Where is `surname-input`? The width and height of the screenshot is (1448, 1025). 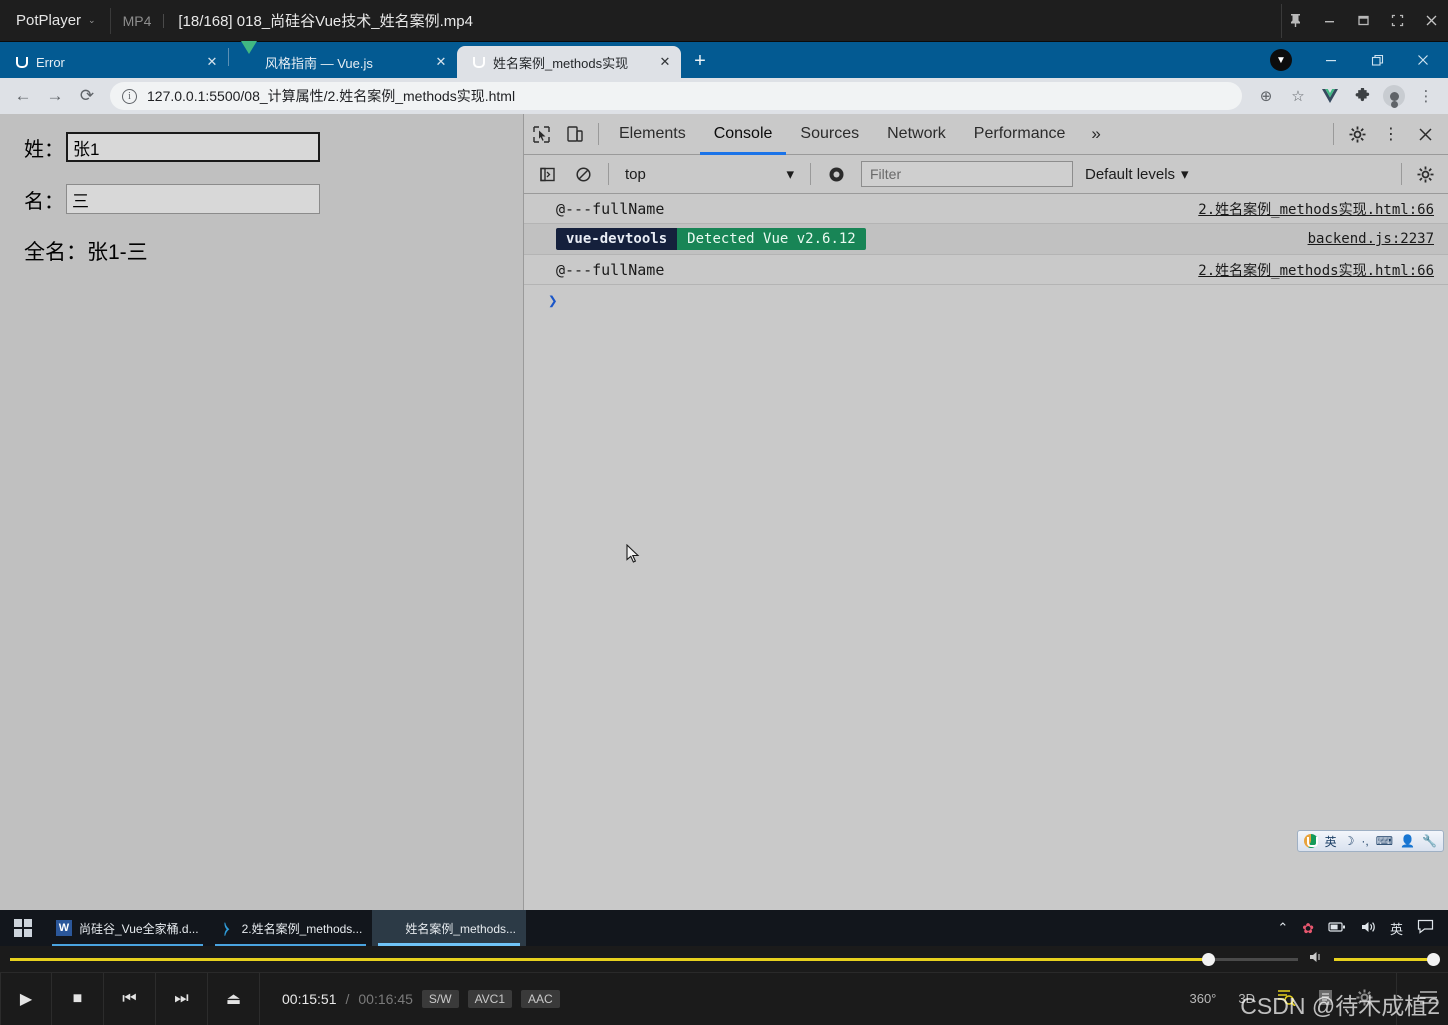 surname-input is located at coordinates (193, 147).